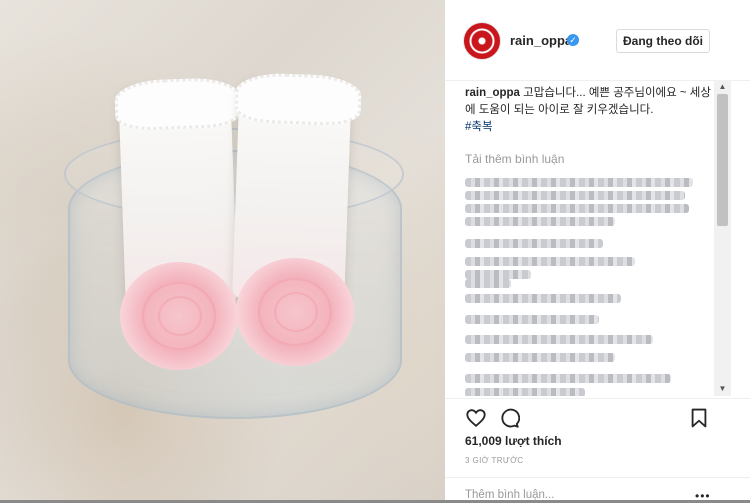 The width and height of the screenshot is (750, 503). I want to click on pink-pompom-right, so click(295, 312).